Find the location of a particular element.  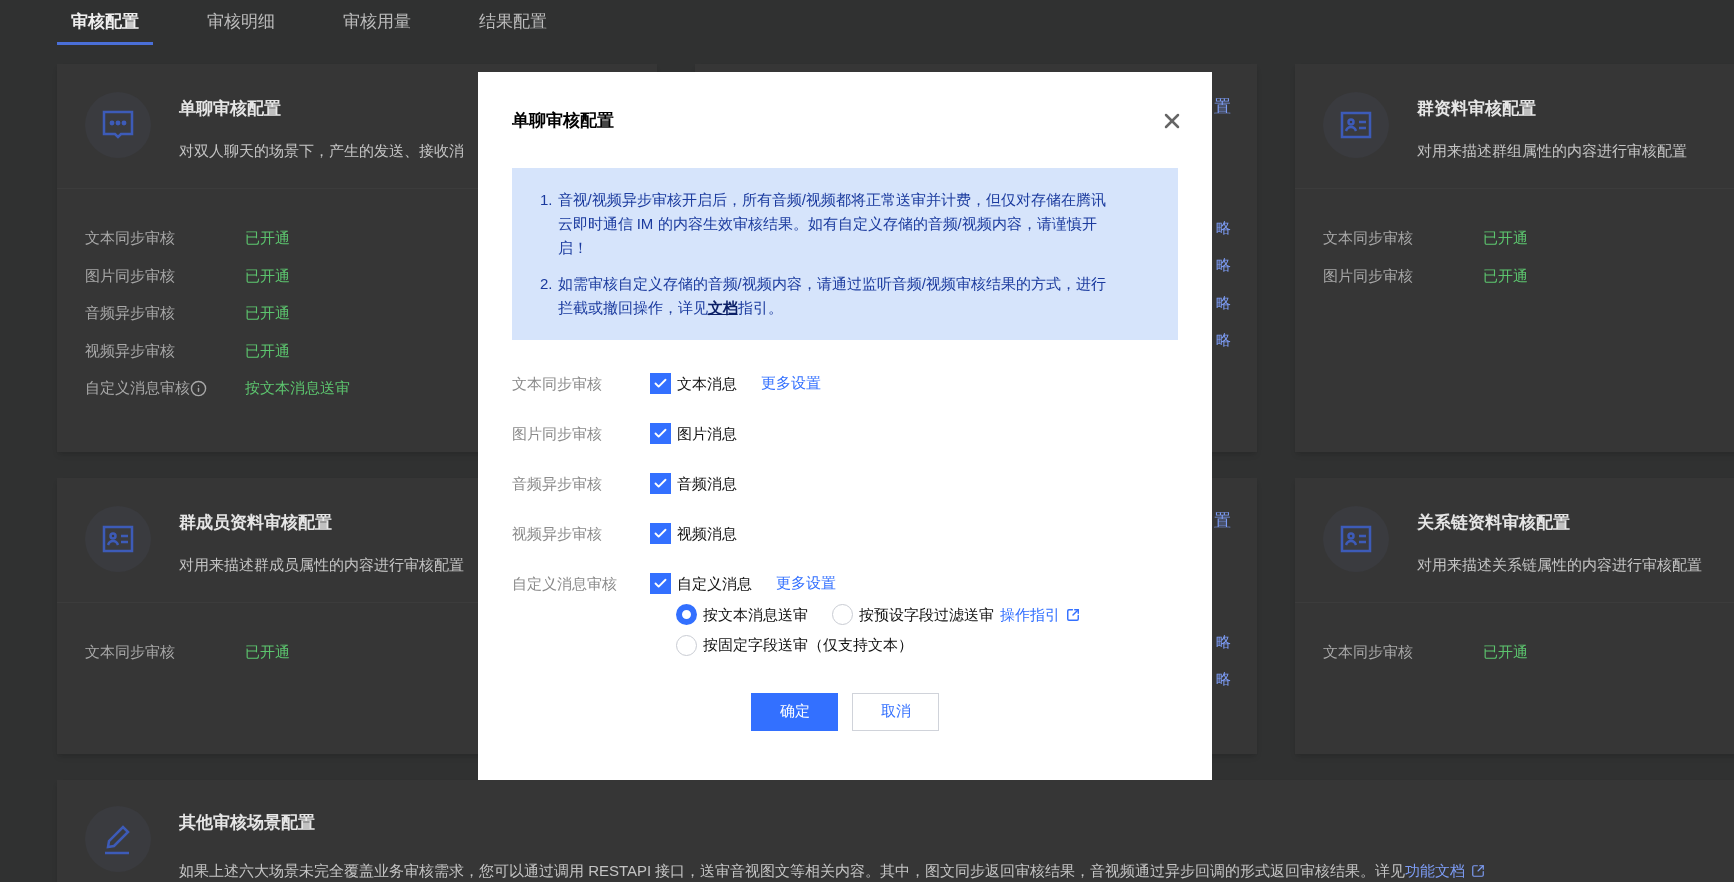

checkbox-label: 视频消息 is located at coordinates (707, 533).